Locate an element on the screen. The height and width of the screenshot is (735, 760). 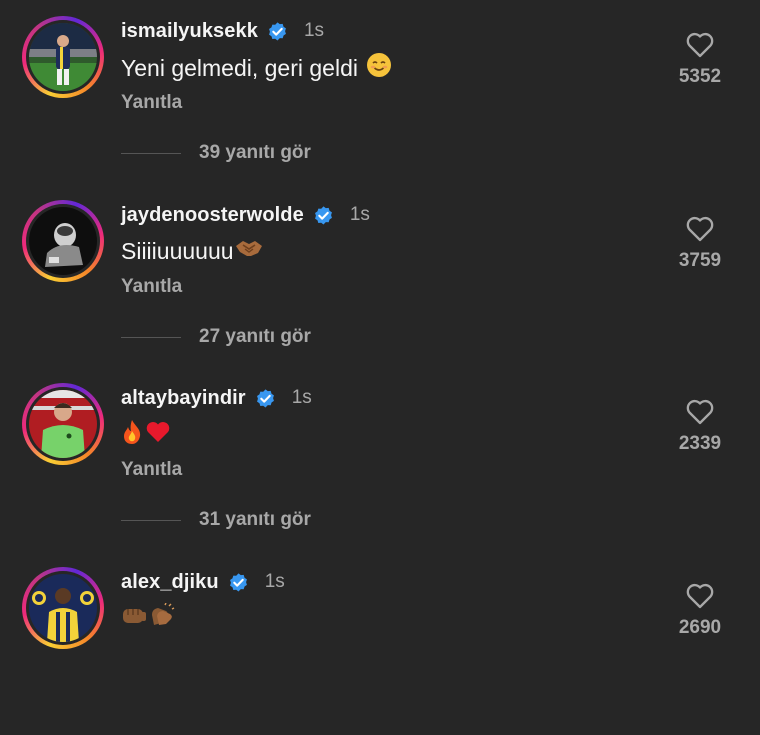
view-replies-button: 27 yanıtı gör is located at coordinates (216, 337).